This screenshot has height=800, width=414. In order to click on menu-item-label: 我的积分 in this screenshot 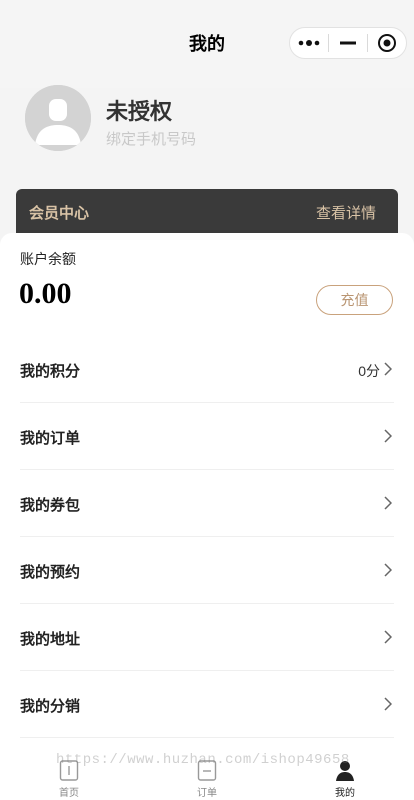, I will do `click(50, 371)`.